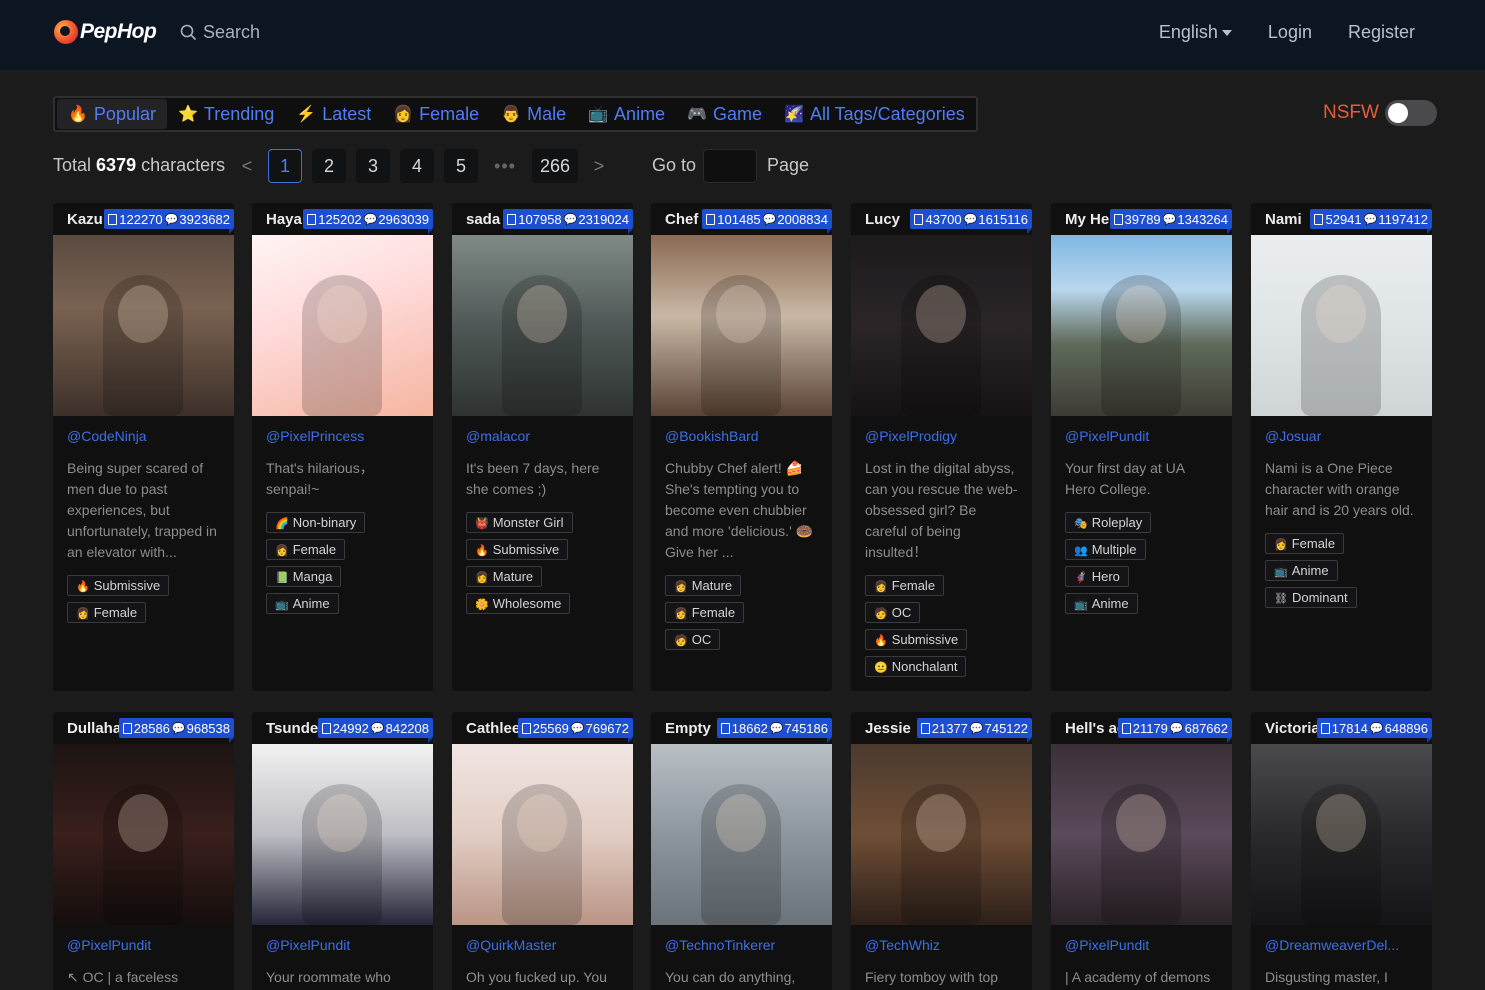 The width and height of the screenshot is (1485, 990). Describe the element at coordinates (304, 576) in the screenshot. I see `tag-chip: 📗 Manga` at that location.